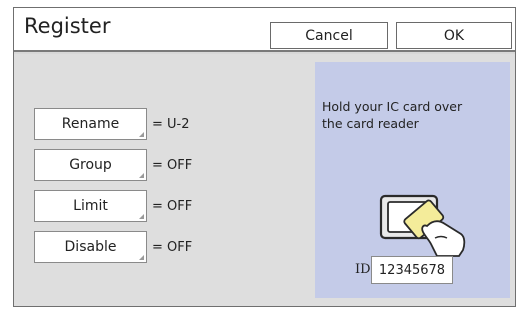 The width and height of the screenshot is (528, 313). What do you see at coordinates (172, 165) in the screenshot?
I see `group-value: = OFF` at bounding box center [172, 165].